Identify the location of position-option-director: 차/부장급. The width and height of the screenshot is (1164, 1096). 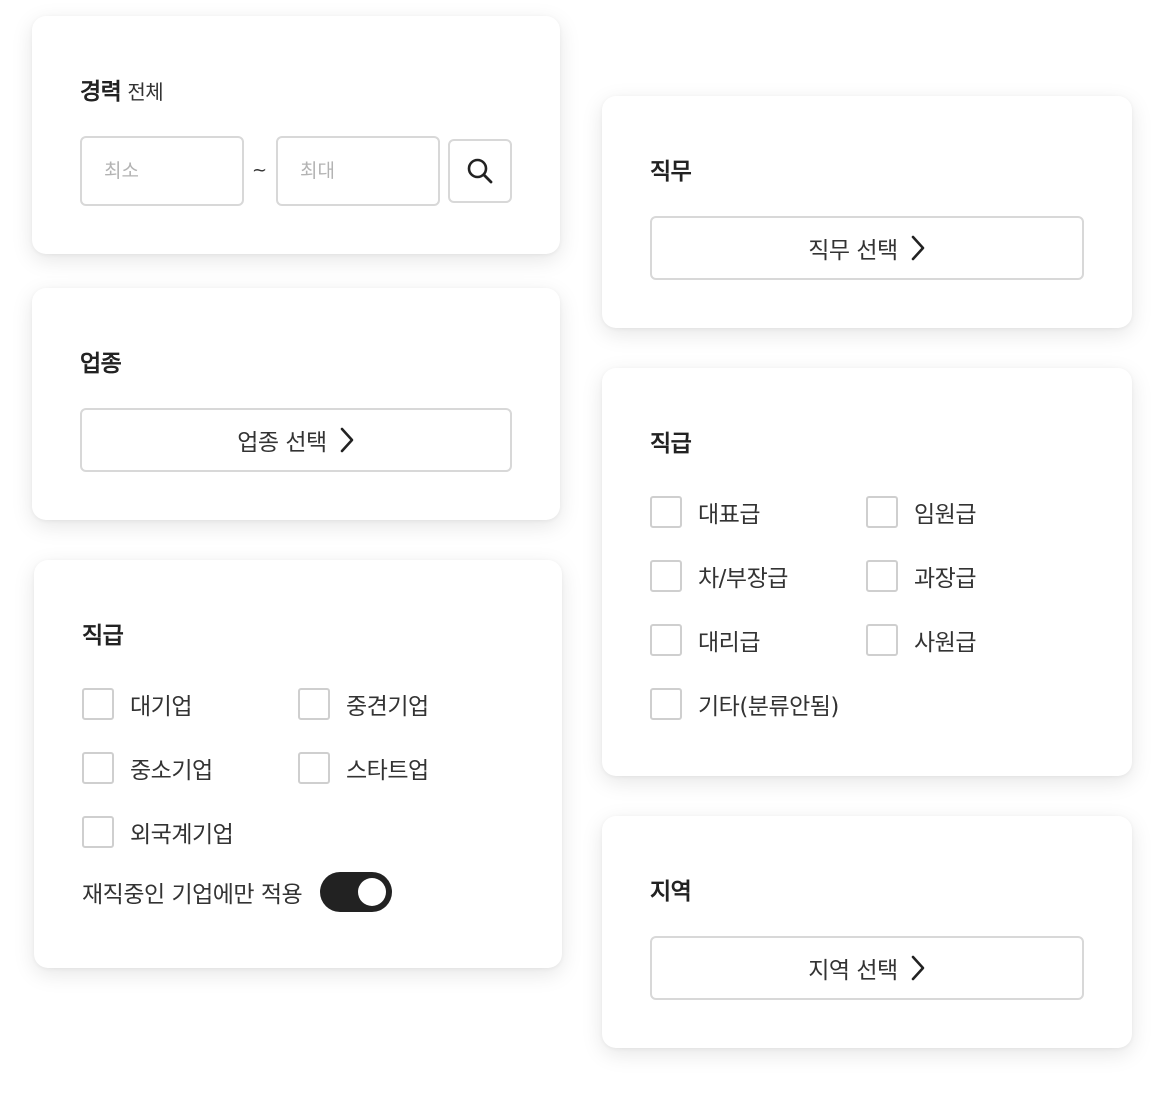
(719, 576).